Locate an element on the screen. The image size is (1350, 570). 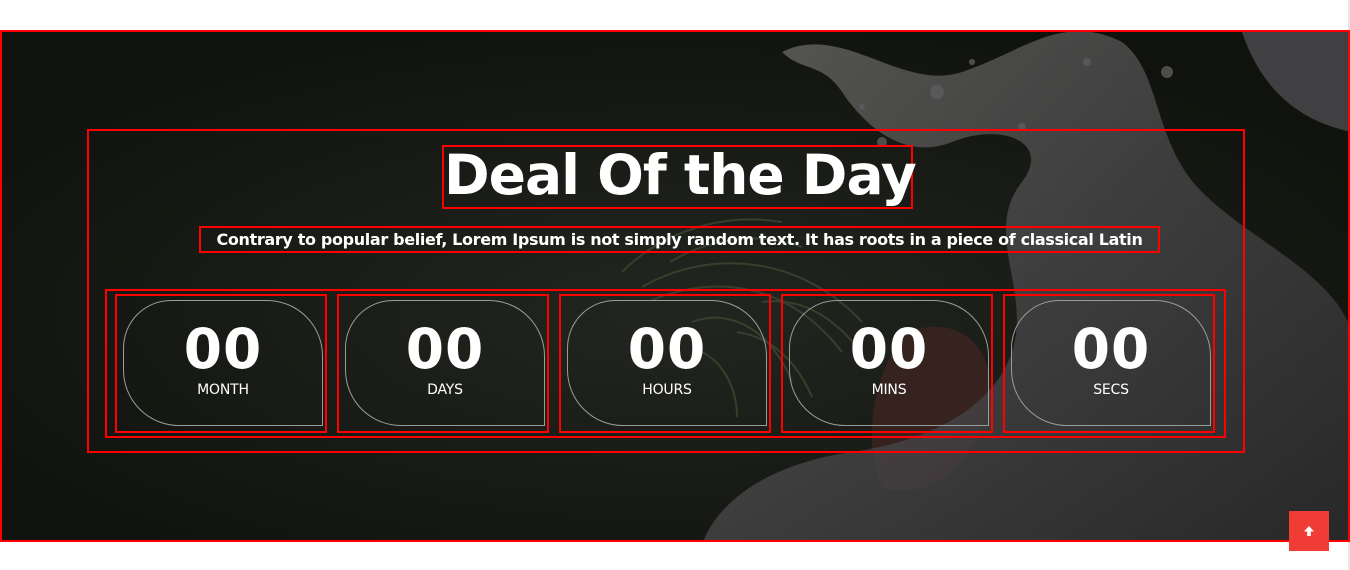
arrow-up-icon is located at coordinates (1309, 531).